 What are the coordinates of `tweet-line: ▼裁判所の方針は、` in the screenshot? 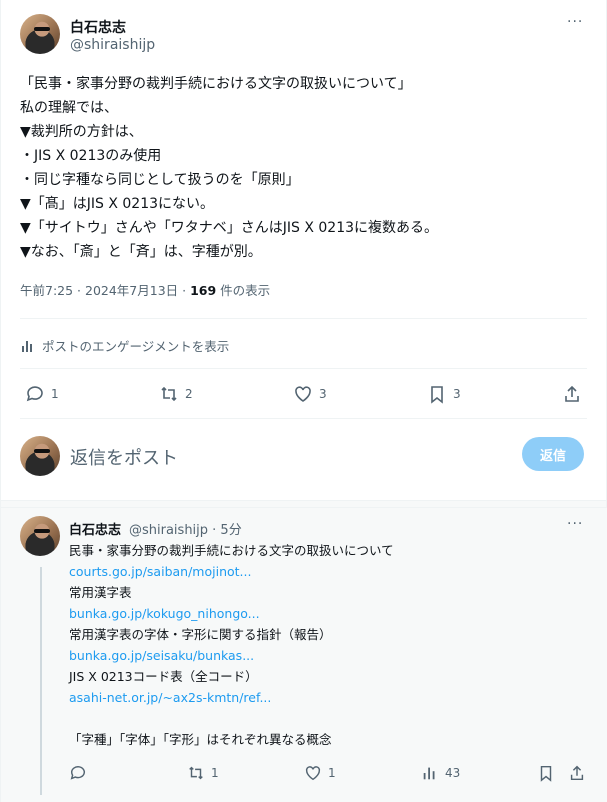 It's located at (81, 132).